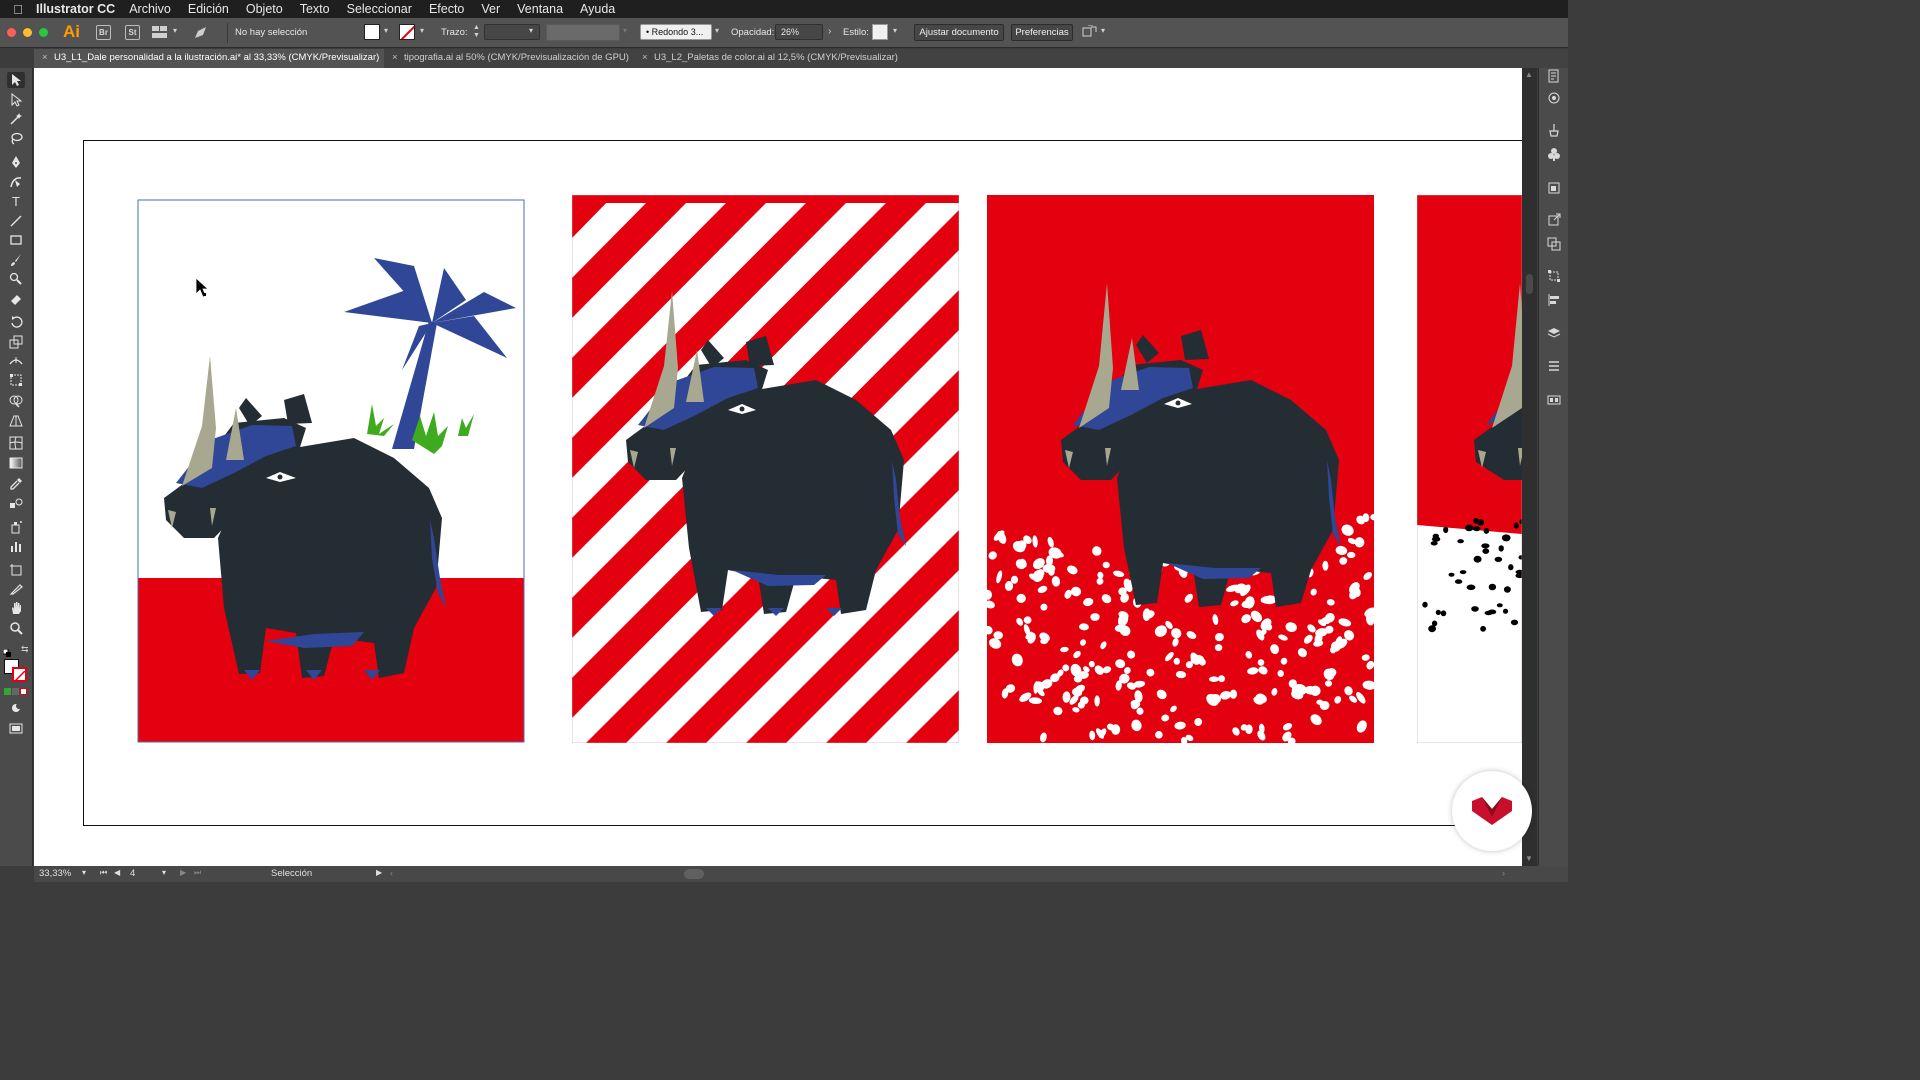 The height and width of the screenshot is (1080, 1920). I want to click on color-mode-icon, so click(7, 691).